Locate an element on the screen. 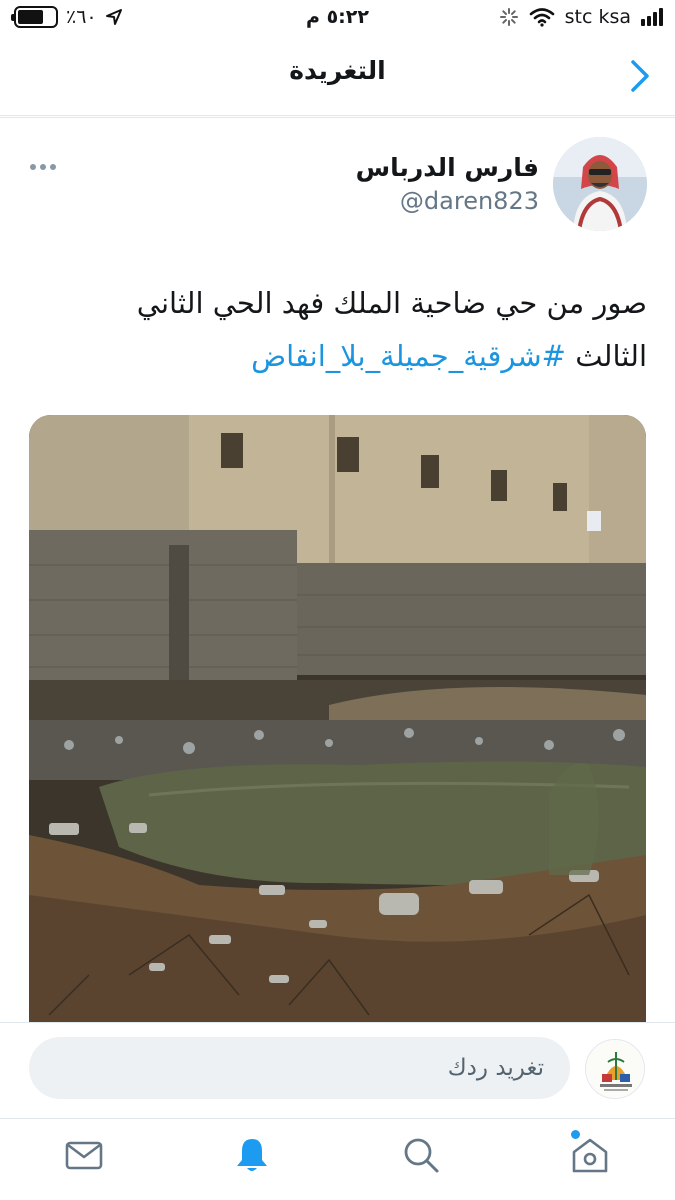  author-handle: @daren823 is located at coordinates (469, 201).